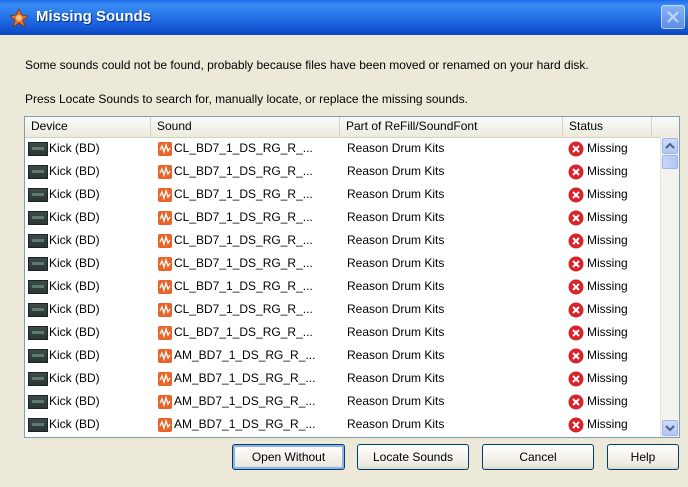  What do you see at coordinates (88, 126) in the screenshot?
I see `column-header-device: Device` at bounding box center [88, 126].